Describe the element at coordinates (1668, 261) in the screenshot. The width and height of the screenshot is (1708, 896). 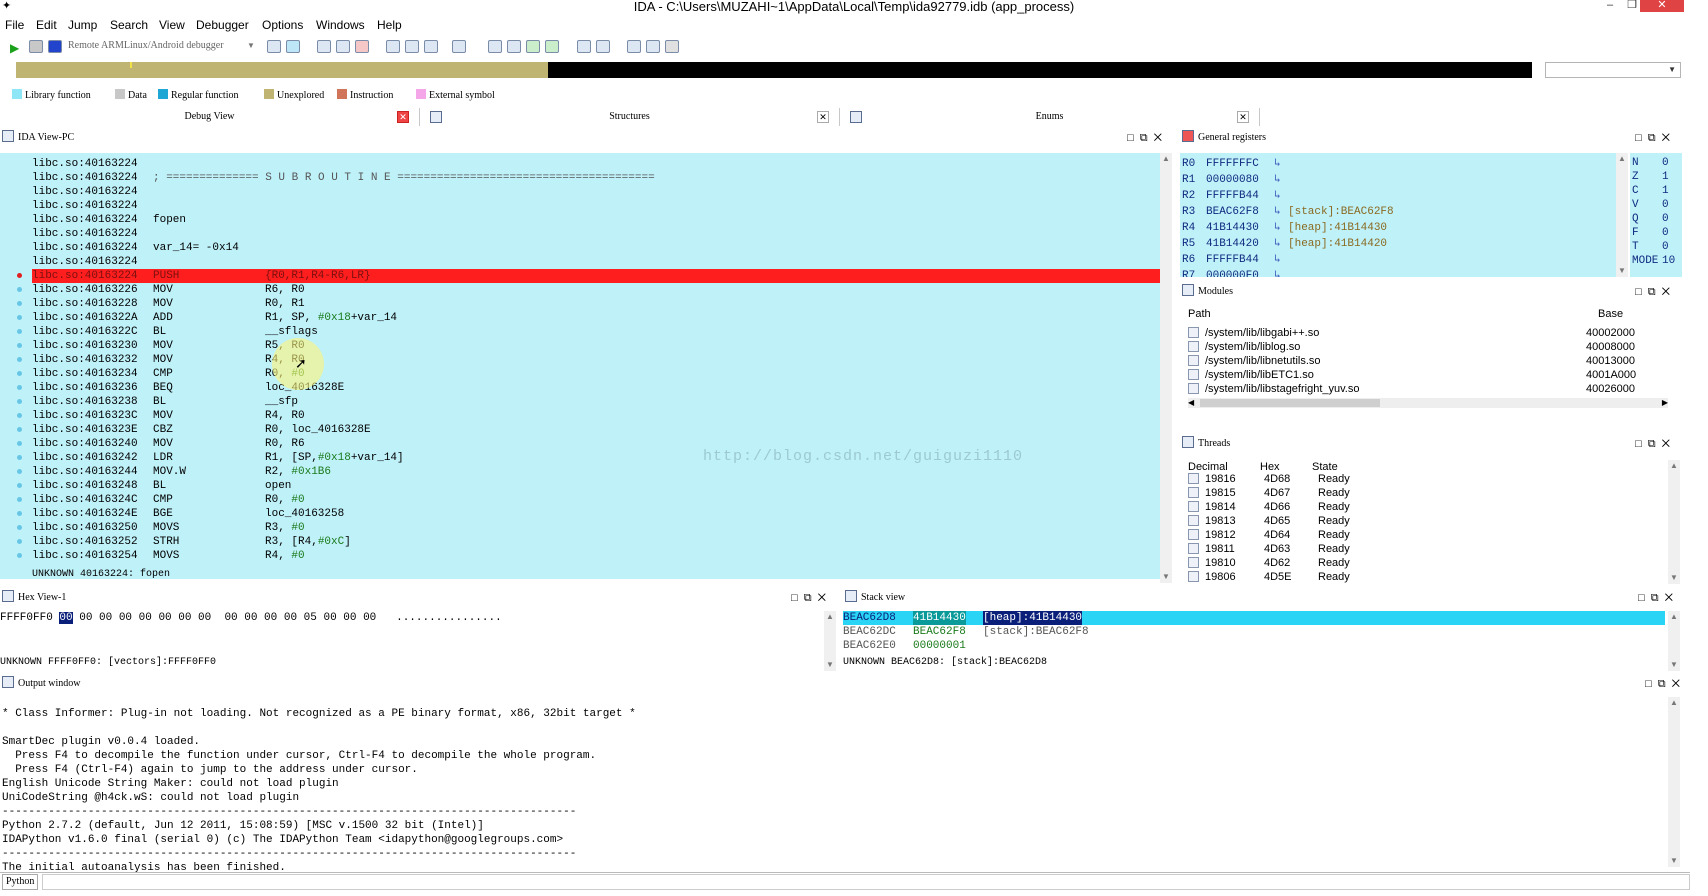
I see `flag-value: 10` at that location.